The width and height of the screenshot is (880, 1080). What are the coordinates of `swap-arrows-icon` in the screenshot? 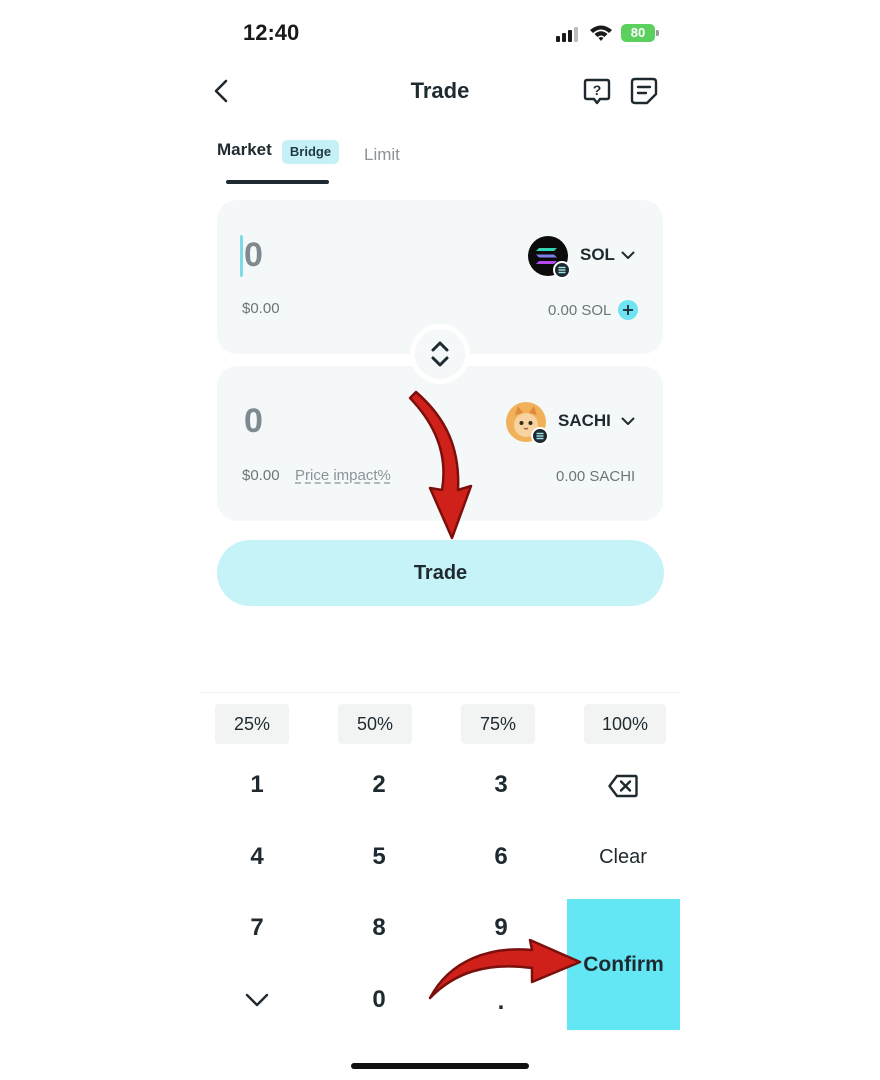 It's located at (440, 354).